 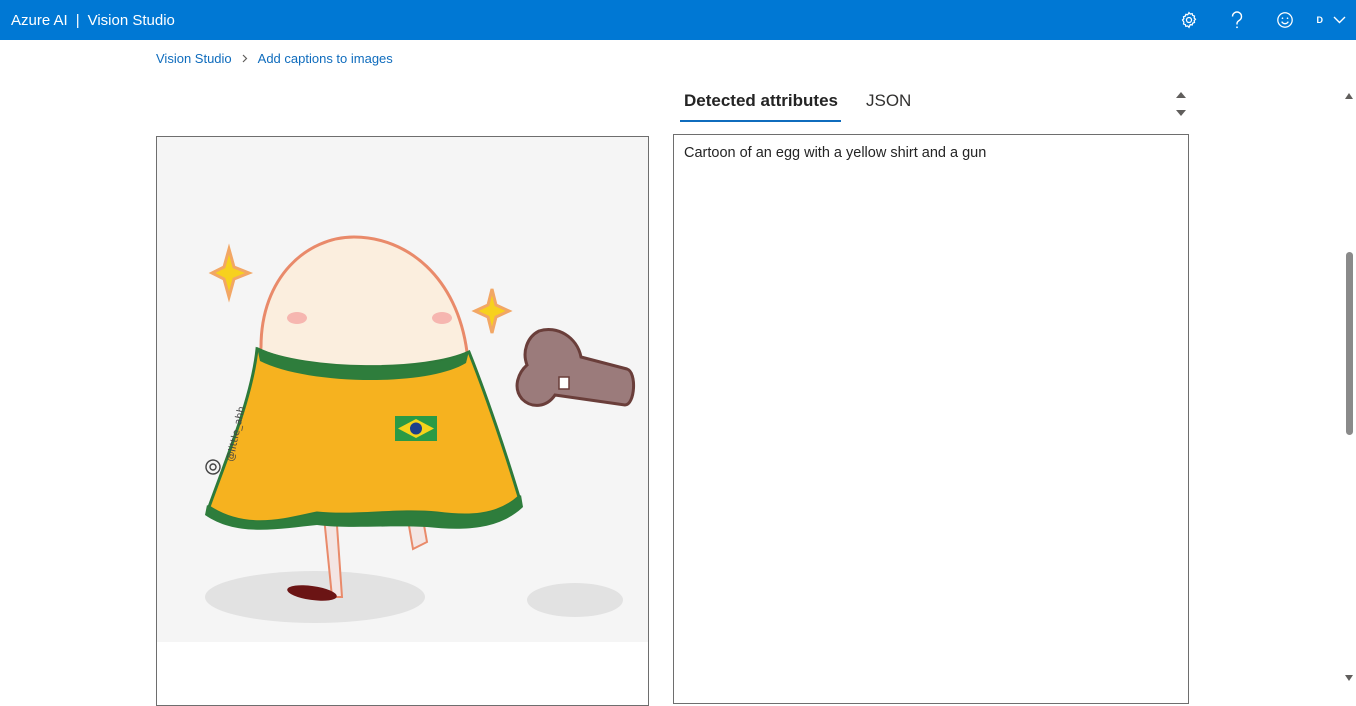 What do you see at coordinates (1285, 20) in the screenshot?
I see `feedback-smiley-icon` at bounding box center [1285, 20].